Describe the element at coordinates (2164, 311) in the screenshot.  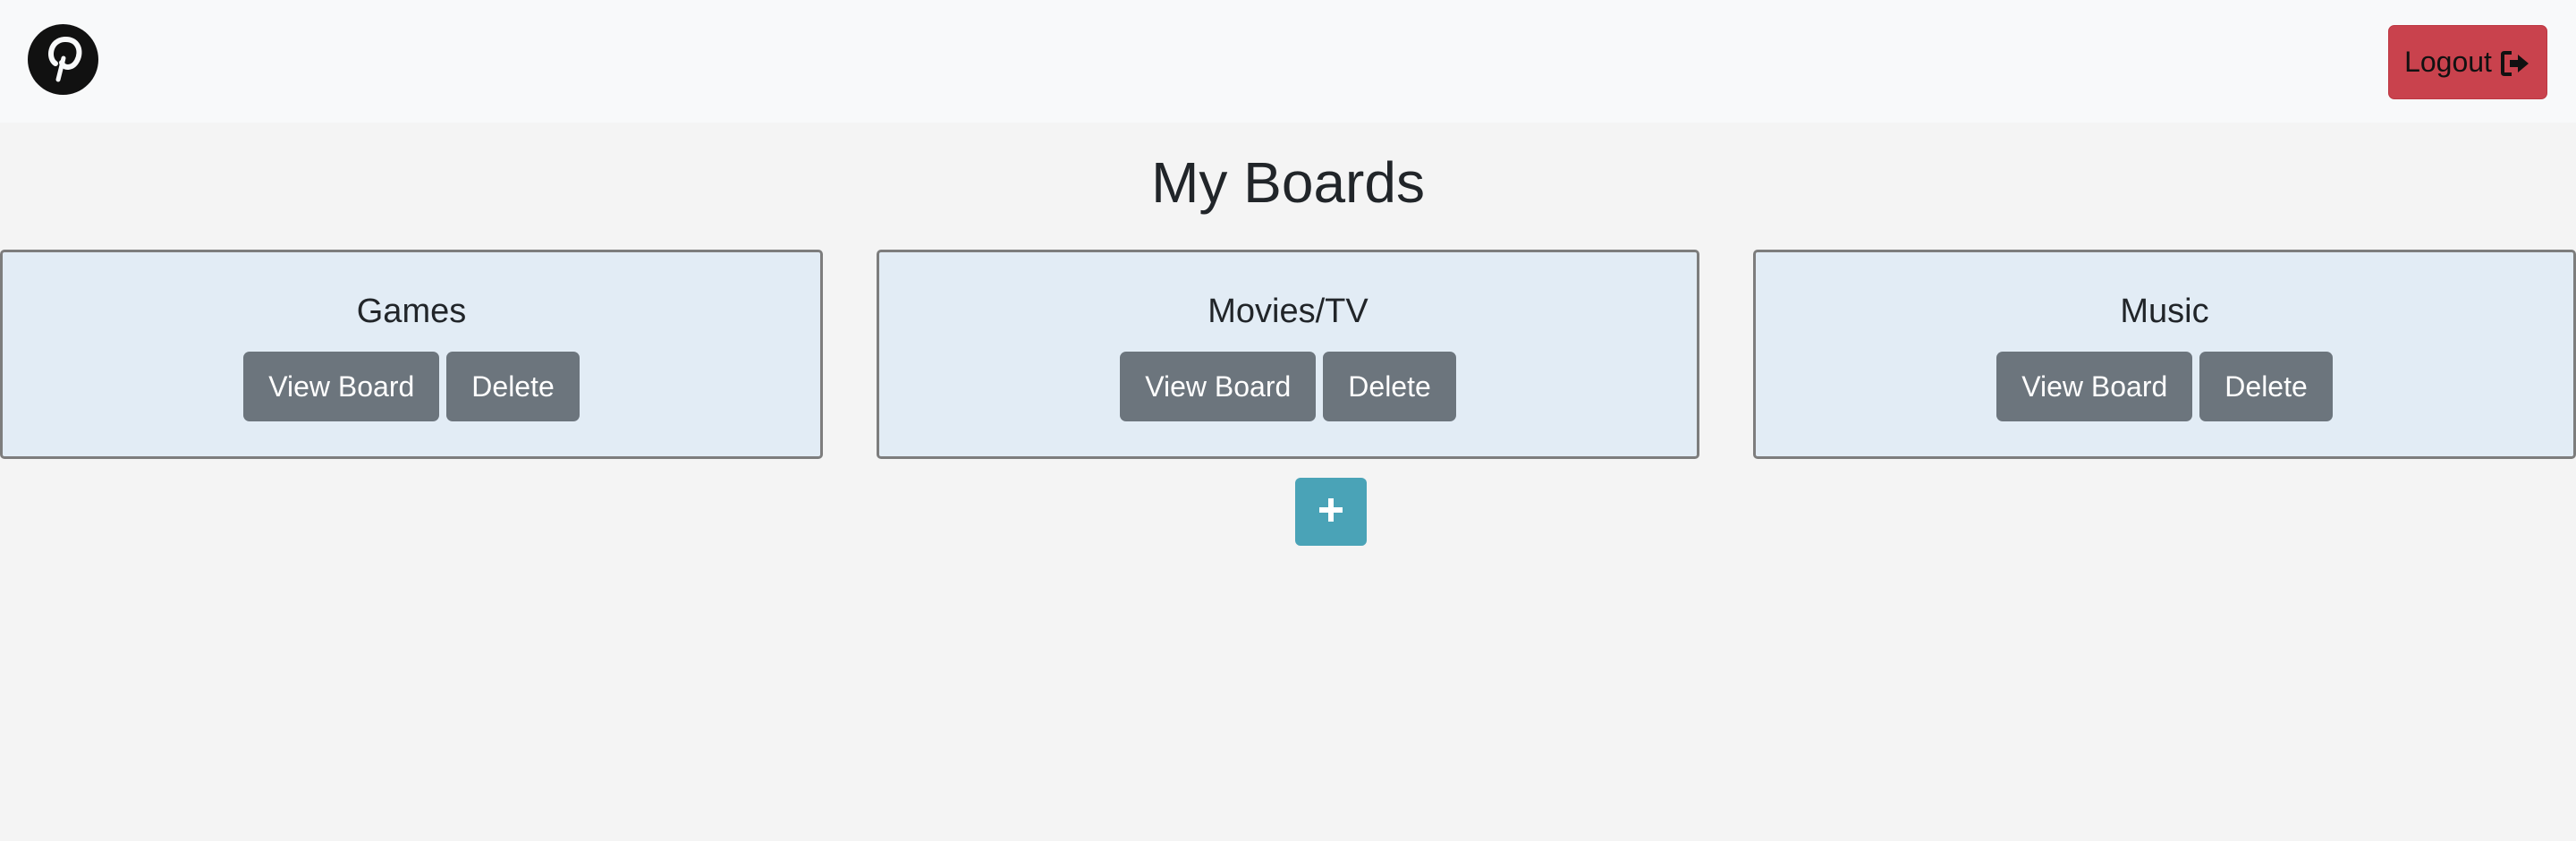
I see `board-name: Music` at that location.